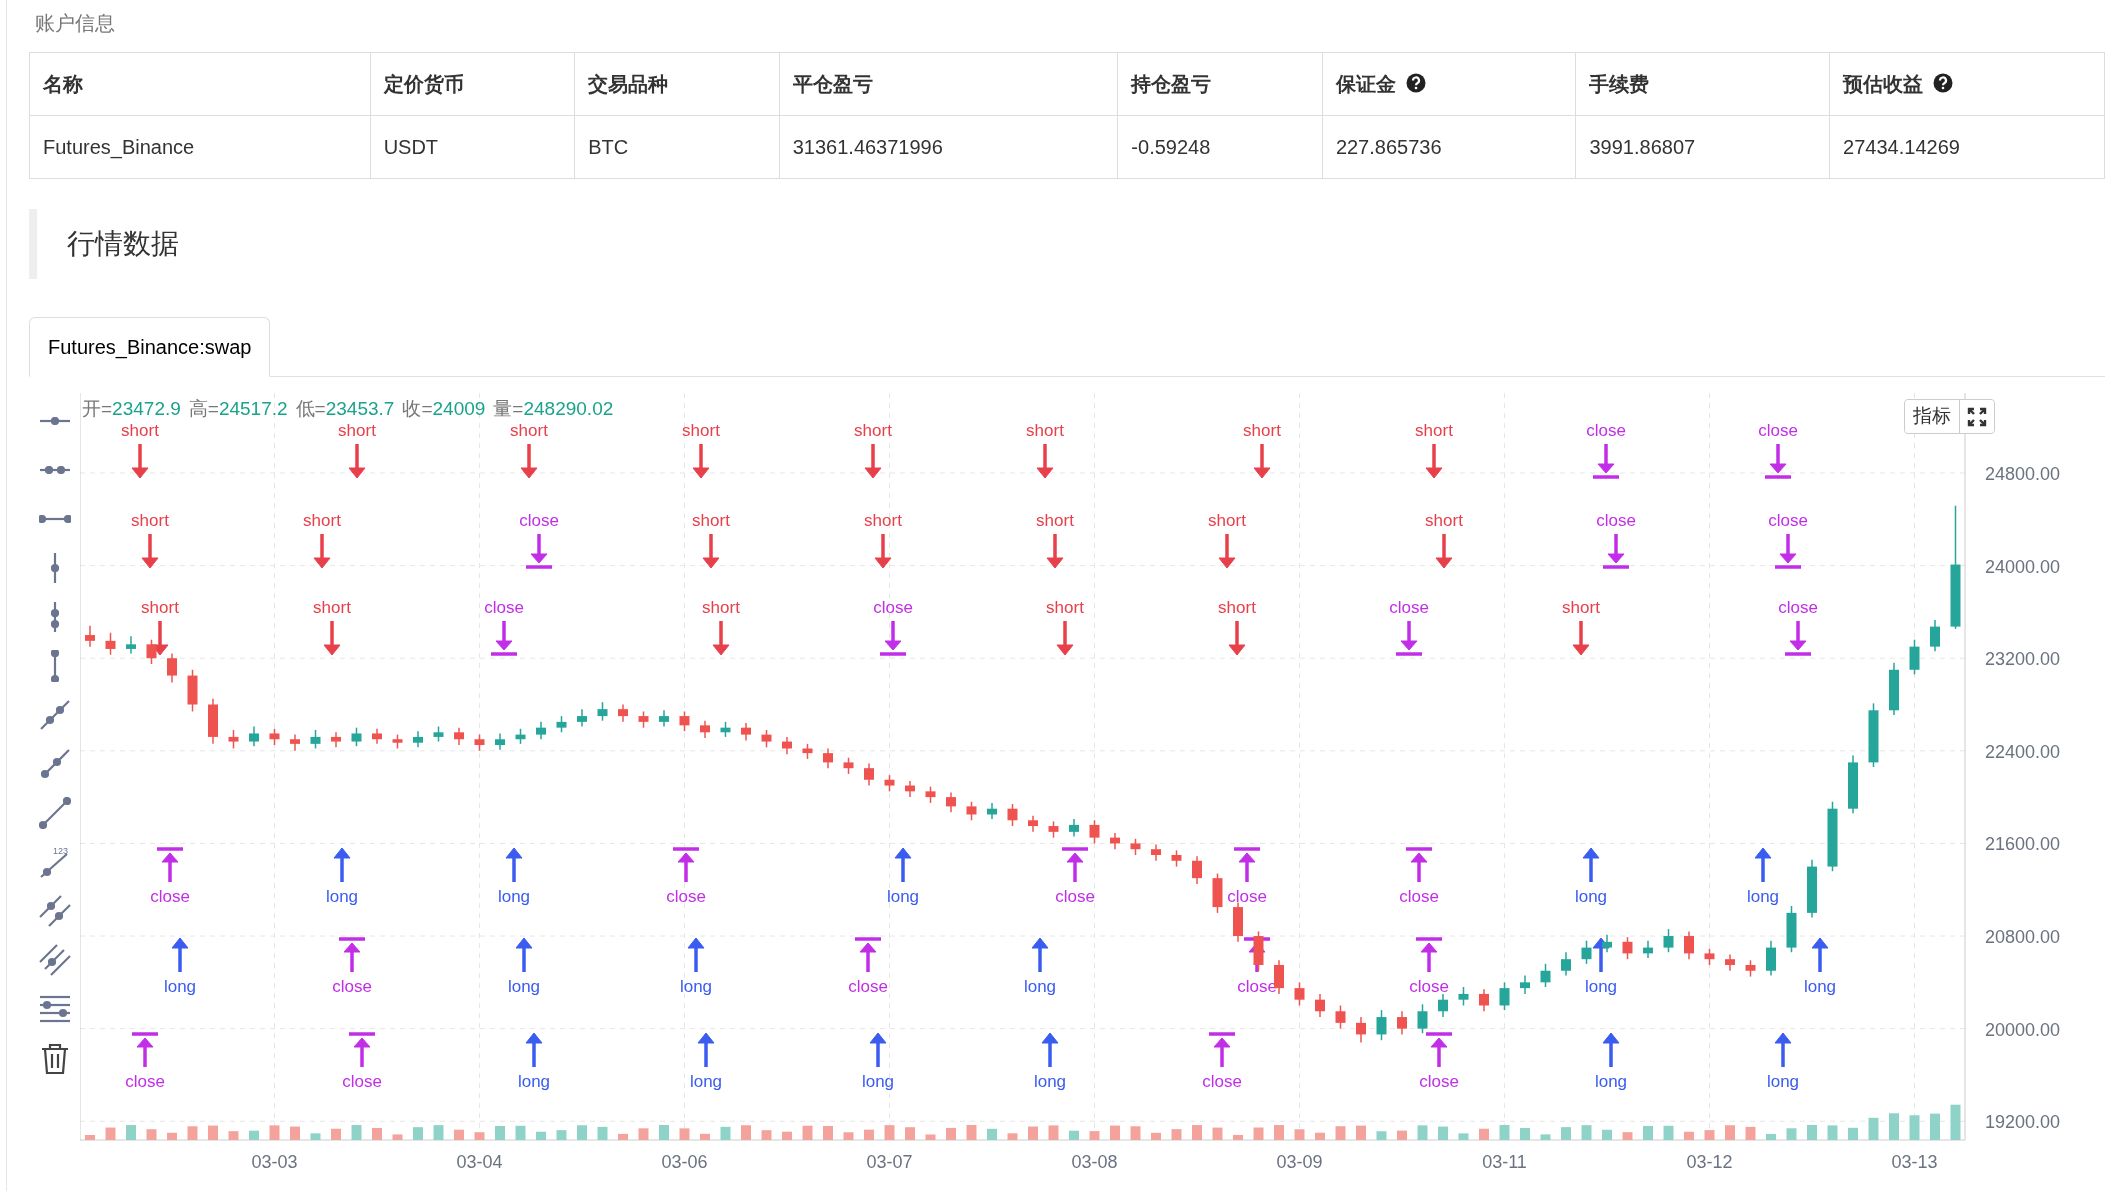 The image size is (2127, 1191). Describe the element at coordinates (54, 666) in the screenshot. I see `vertical-segment-icon` at that location.